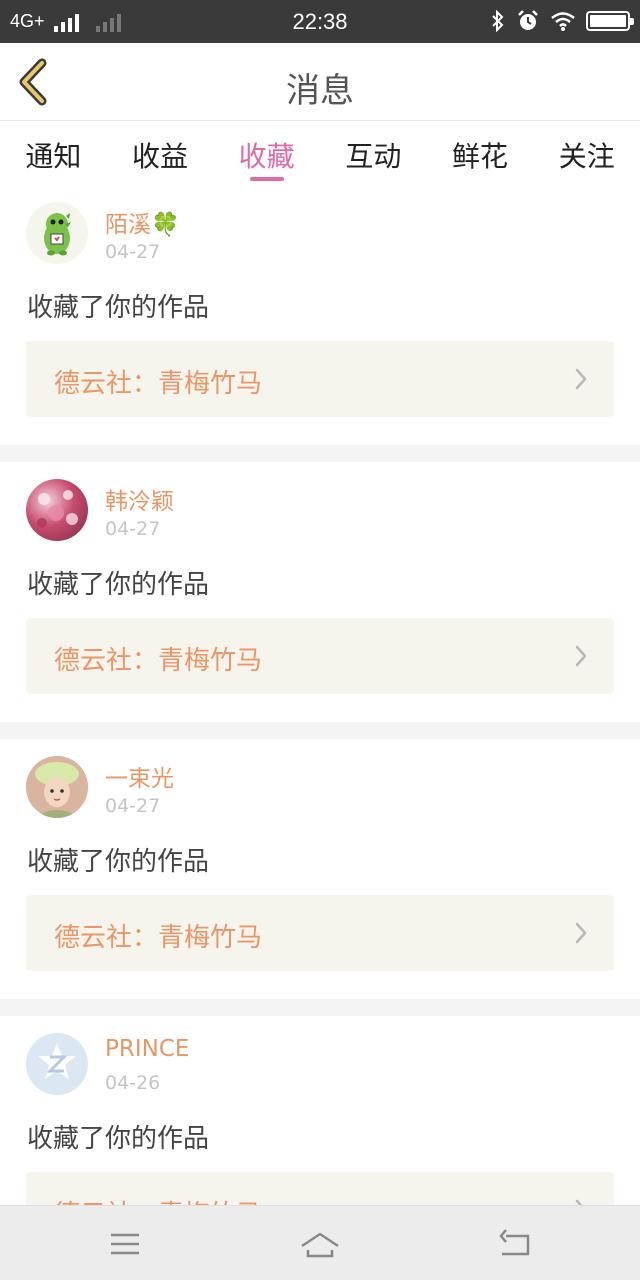 This screenshot has width=640, height=1280. What do you see at coordinates (147, 1049) in the screenshot?
I see `username: PRINCE` at bounding box center [147, 1049].